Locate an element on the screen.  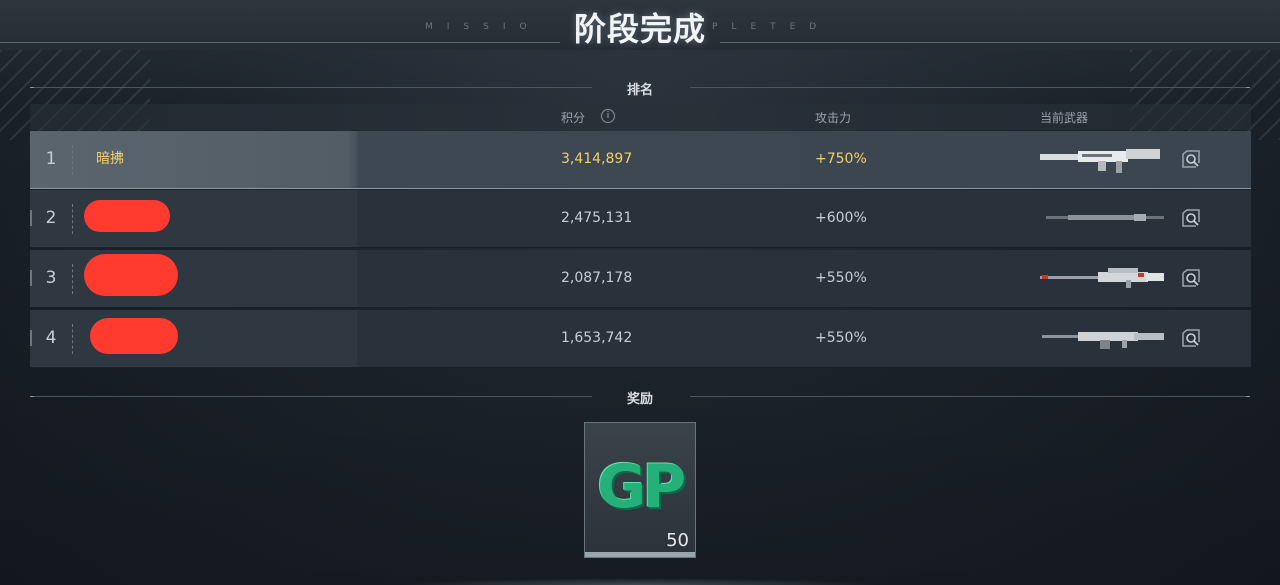
reward-item-gp: GP 50 is located at coordinates (640, 490).